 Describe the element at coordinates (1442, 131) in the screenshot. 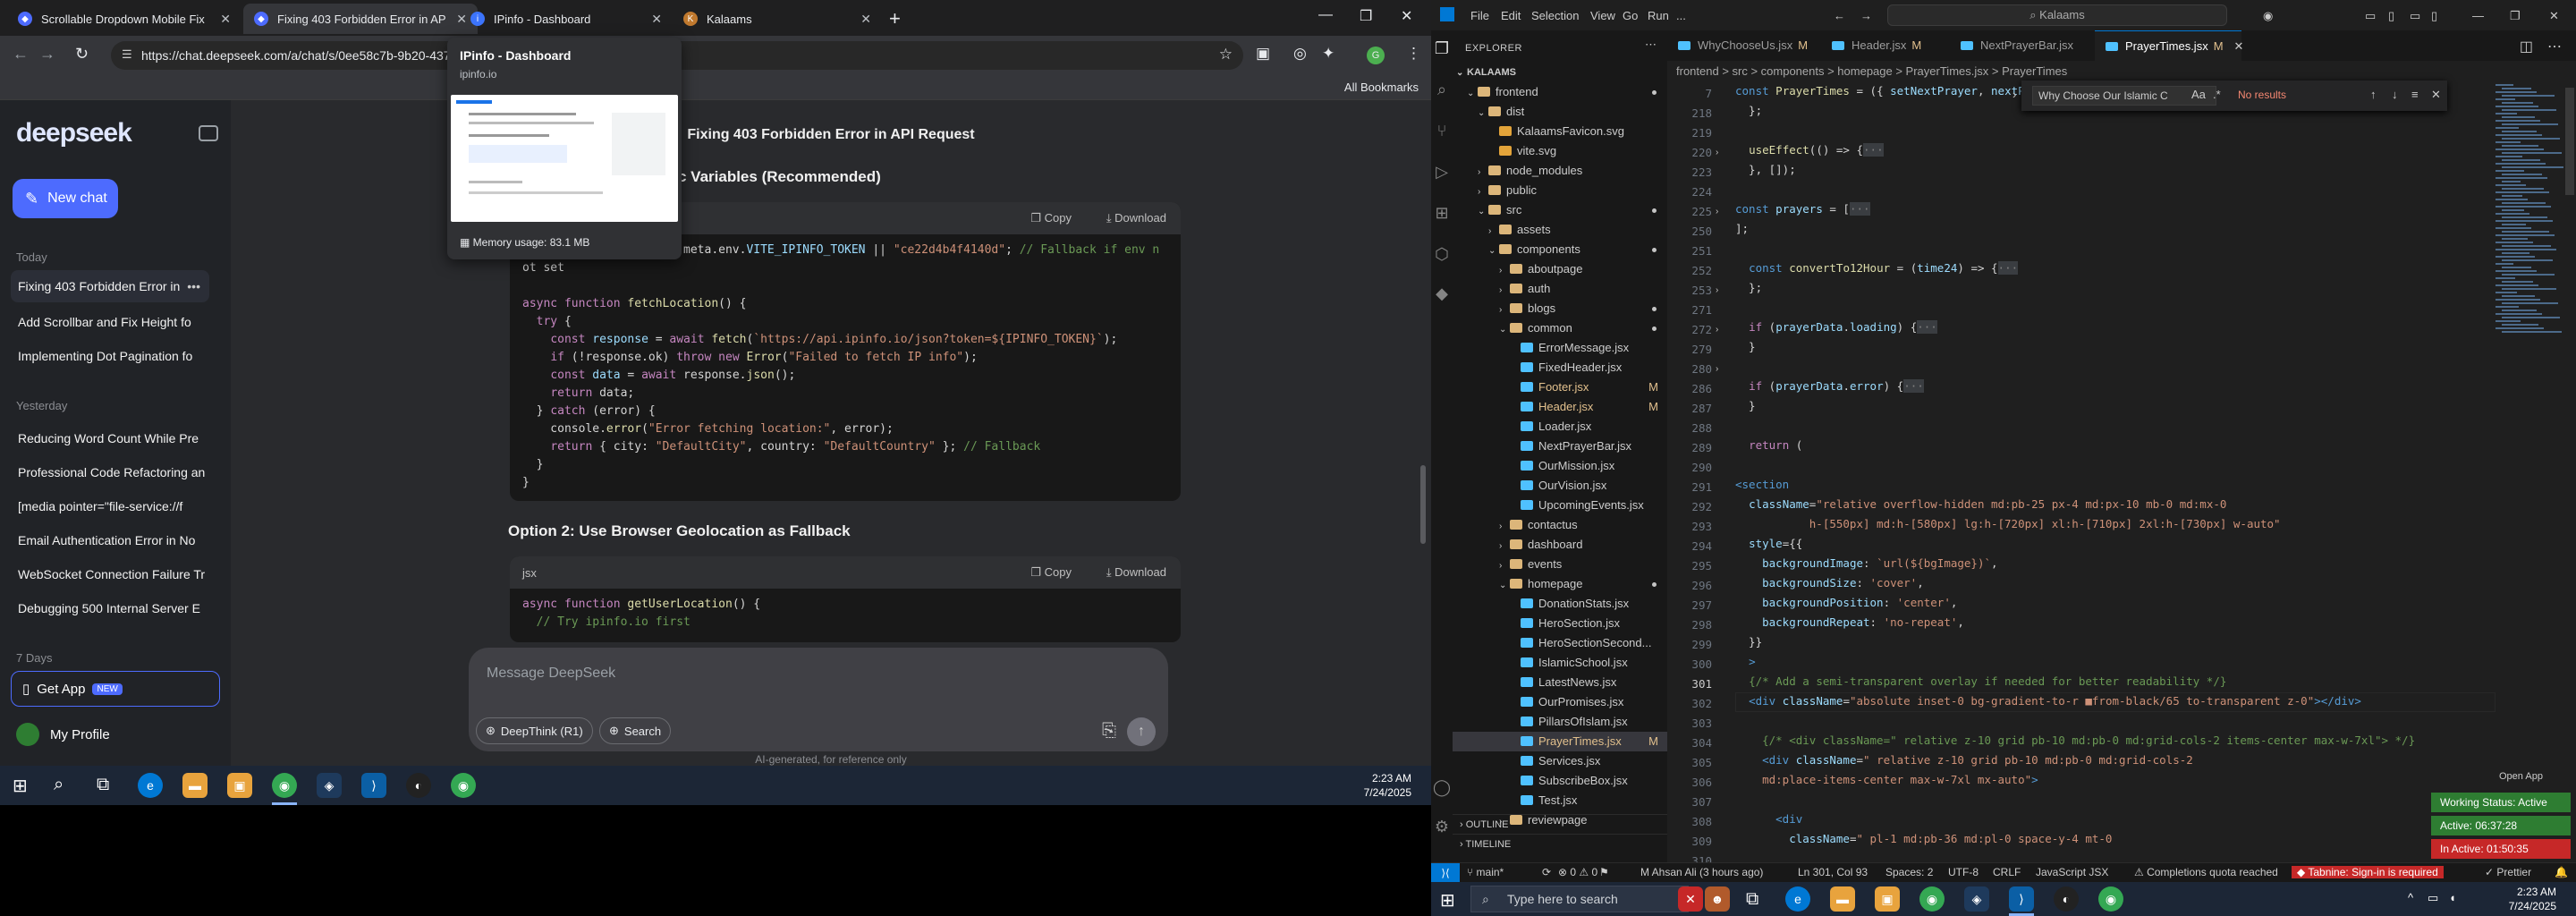

I see `source-control-icon: ⑂` at that location.